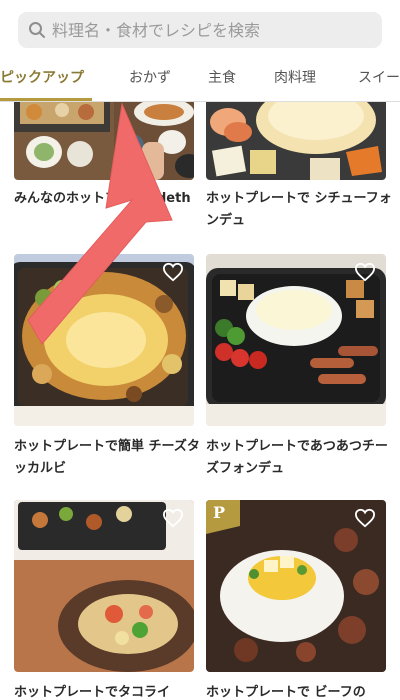  I want to click on tab-meat: 肉料理, so click(295, 79).